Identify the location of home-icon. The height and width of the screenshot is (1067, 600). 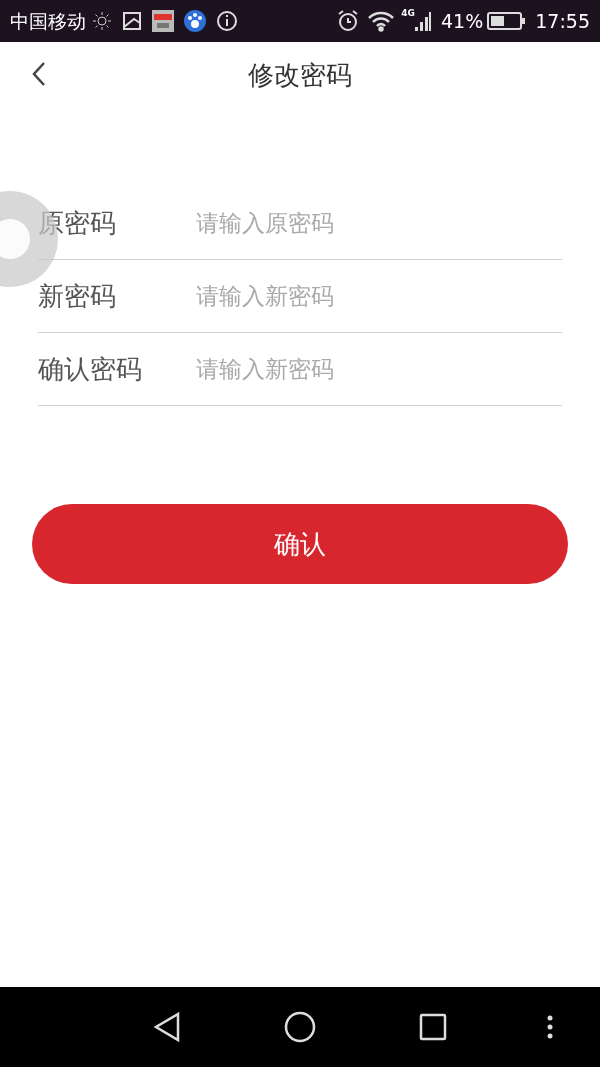
(300, 1027).